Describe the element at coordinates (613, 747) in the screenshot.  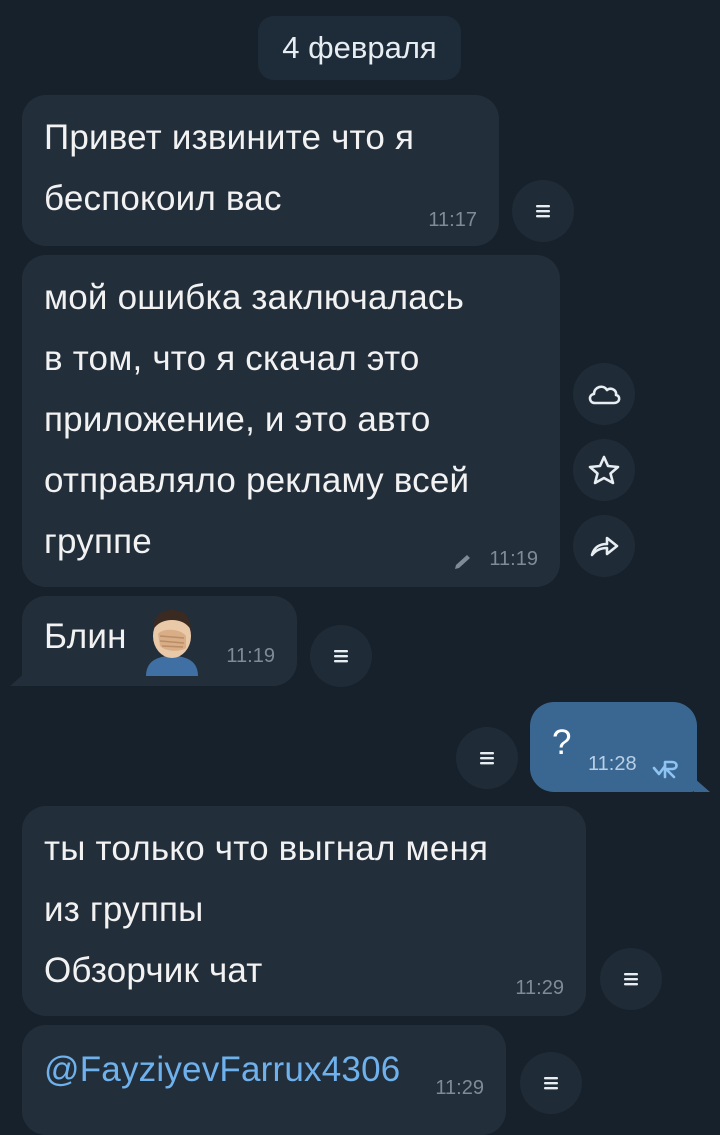
I see `message-bubble-outgoing: ? 11:28` at that location.